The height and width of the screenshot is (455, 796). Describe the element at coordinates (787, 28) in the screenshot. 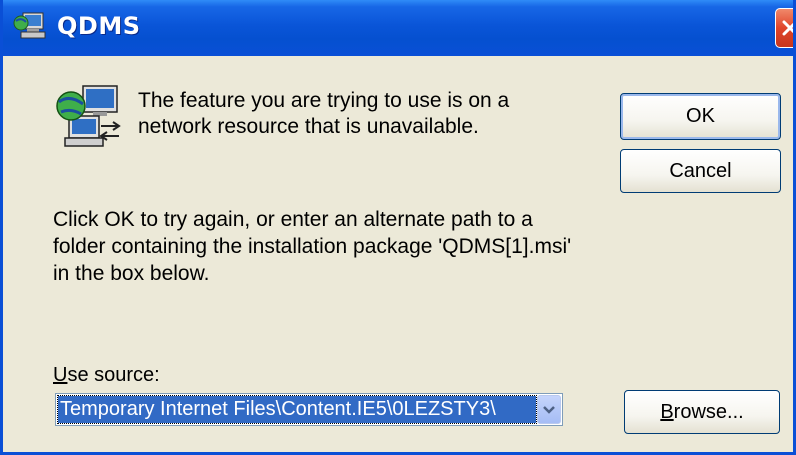

I see `close-icon` at that location.